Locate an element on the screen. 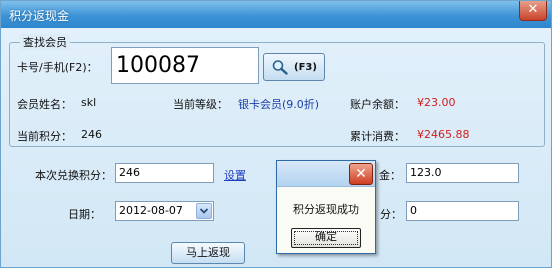 The image size is (552, 268). current-points-value: 246 is located at coordinates (91, 134).